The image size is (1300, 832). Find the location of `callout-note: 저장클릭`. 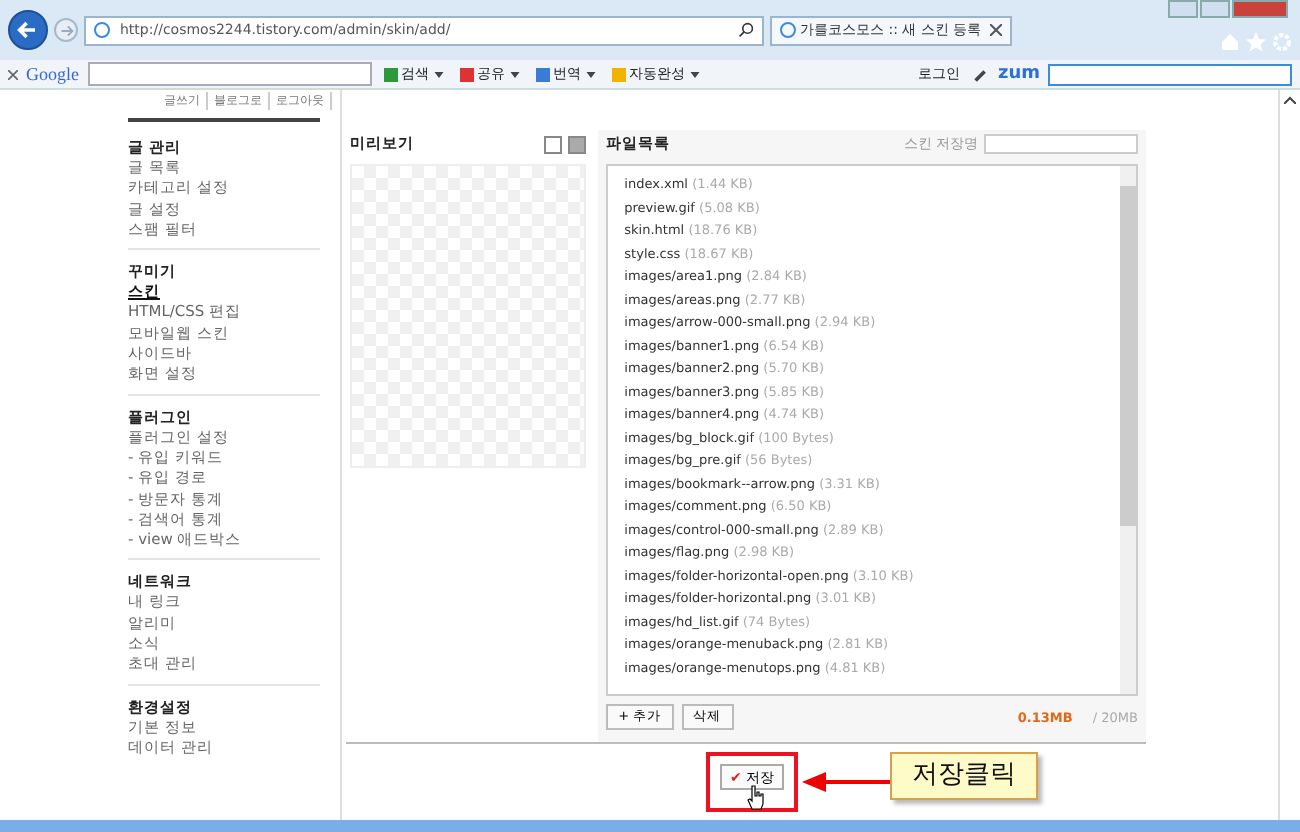

callout-note: 저장클릭 is located at coordinates (964, 776).